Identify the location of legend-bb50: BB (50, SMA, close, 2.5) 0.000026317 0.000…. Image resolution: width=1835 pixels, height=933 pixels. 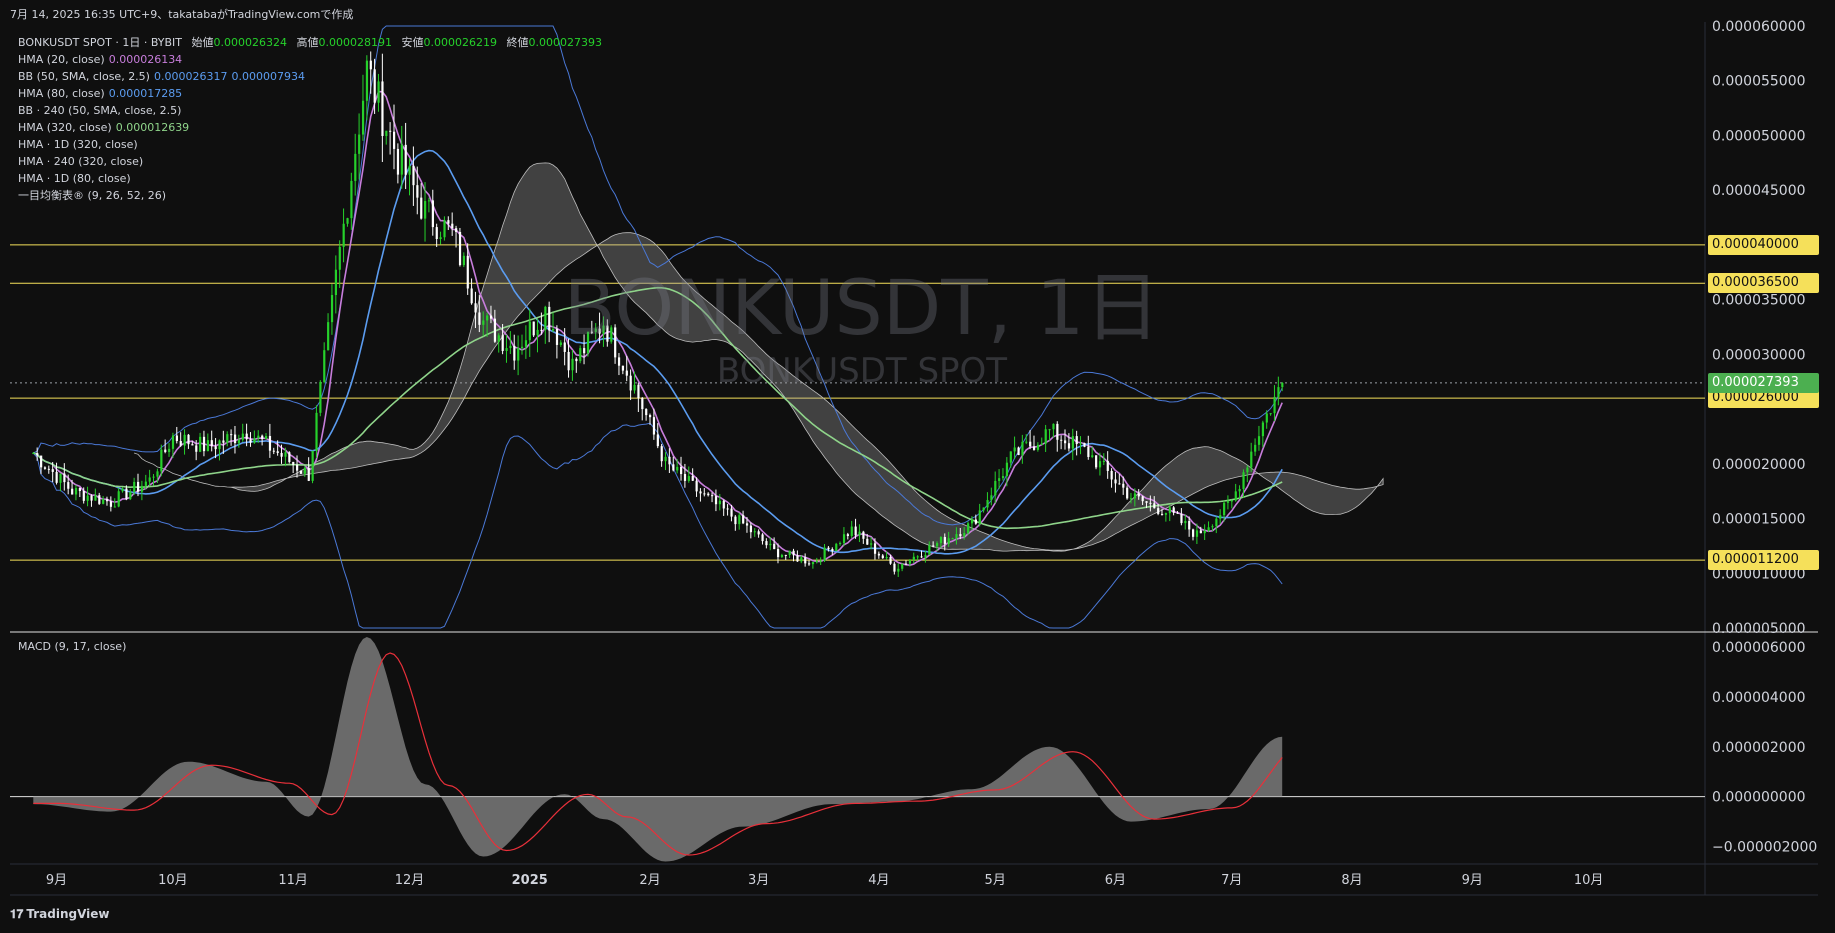
(310, 76).